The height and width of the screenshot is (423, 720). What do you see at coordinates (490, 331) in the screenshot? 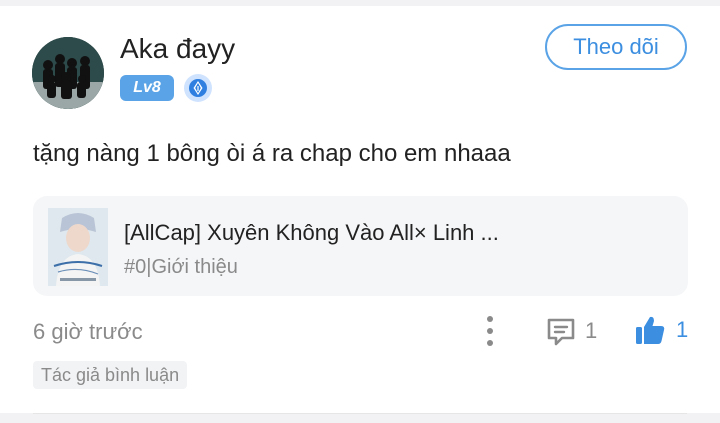
I see `more-vertical-icon` at bounding box center [490, 331].